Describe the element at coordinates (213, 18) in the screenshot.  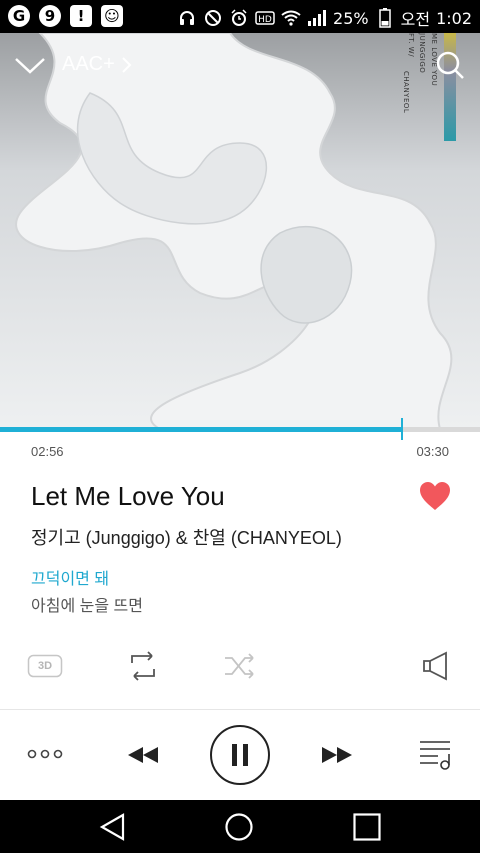
I see `do-not-disturb-icon` at that location.